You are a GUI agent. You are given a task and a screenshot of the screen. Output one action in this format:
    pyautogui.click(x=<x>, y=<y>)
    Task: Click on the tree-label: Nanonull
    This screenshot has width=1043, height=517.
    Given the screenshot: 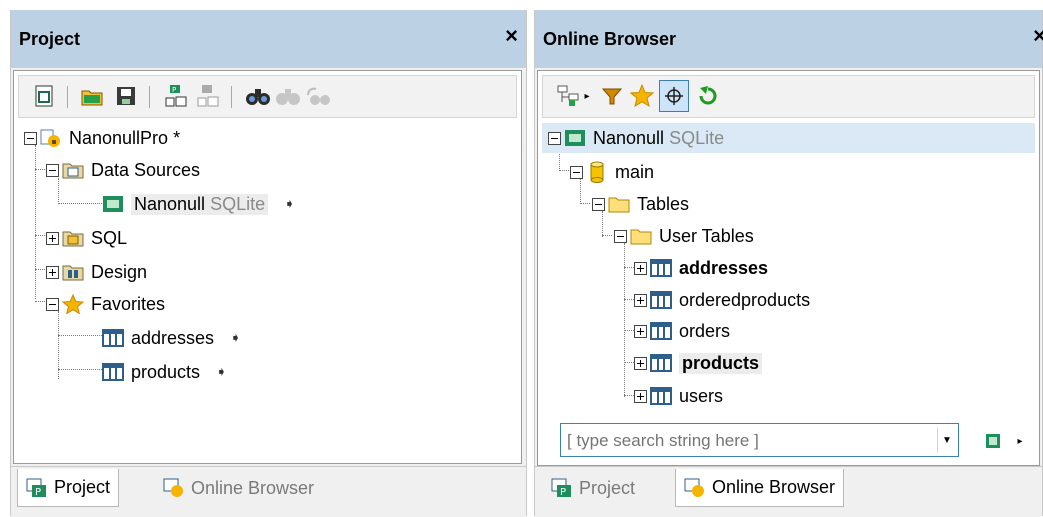 What is the action you would take?
    pyautogui.click(x=629, y=137)
    